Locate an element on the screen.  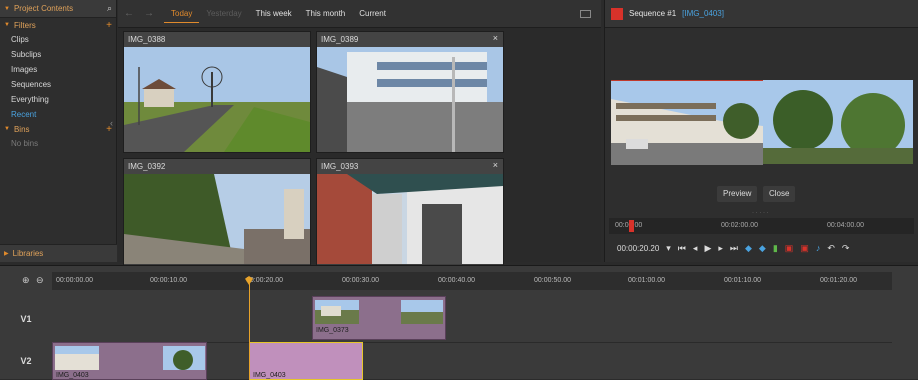
thumbnail-img-0392: IMG_0392 is located at coordinates (217, 219).